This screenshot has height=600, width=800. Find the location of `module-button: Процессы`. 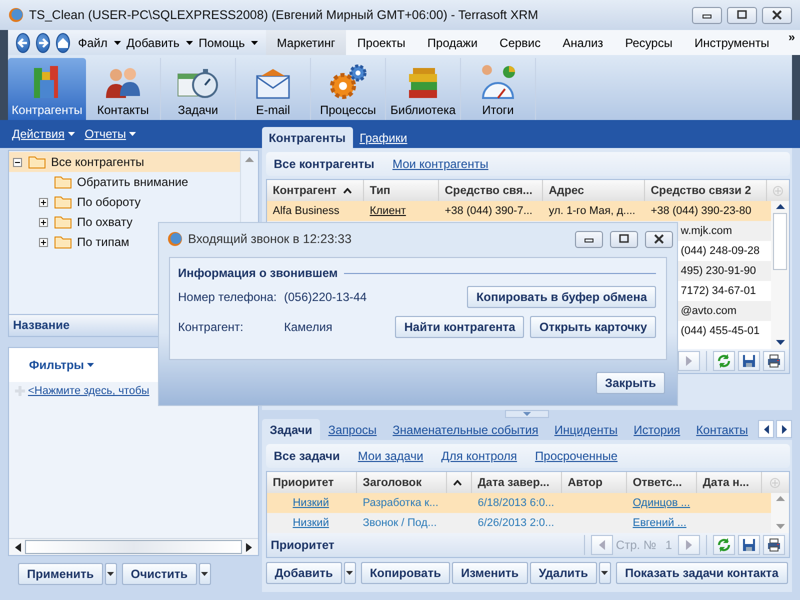

module-button: Процессы is located at coordinates (348, 89).